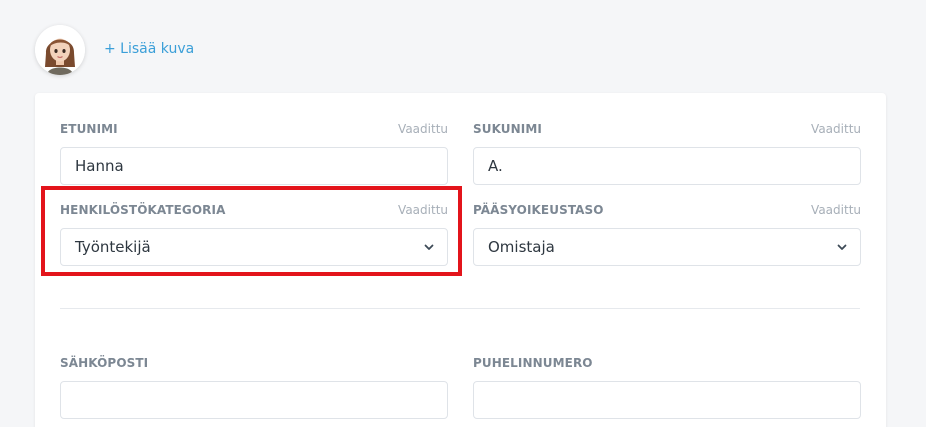 This screenshot has height=427, width=926. I want to click on chevron-down-icon, so click(842, 247).